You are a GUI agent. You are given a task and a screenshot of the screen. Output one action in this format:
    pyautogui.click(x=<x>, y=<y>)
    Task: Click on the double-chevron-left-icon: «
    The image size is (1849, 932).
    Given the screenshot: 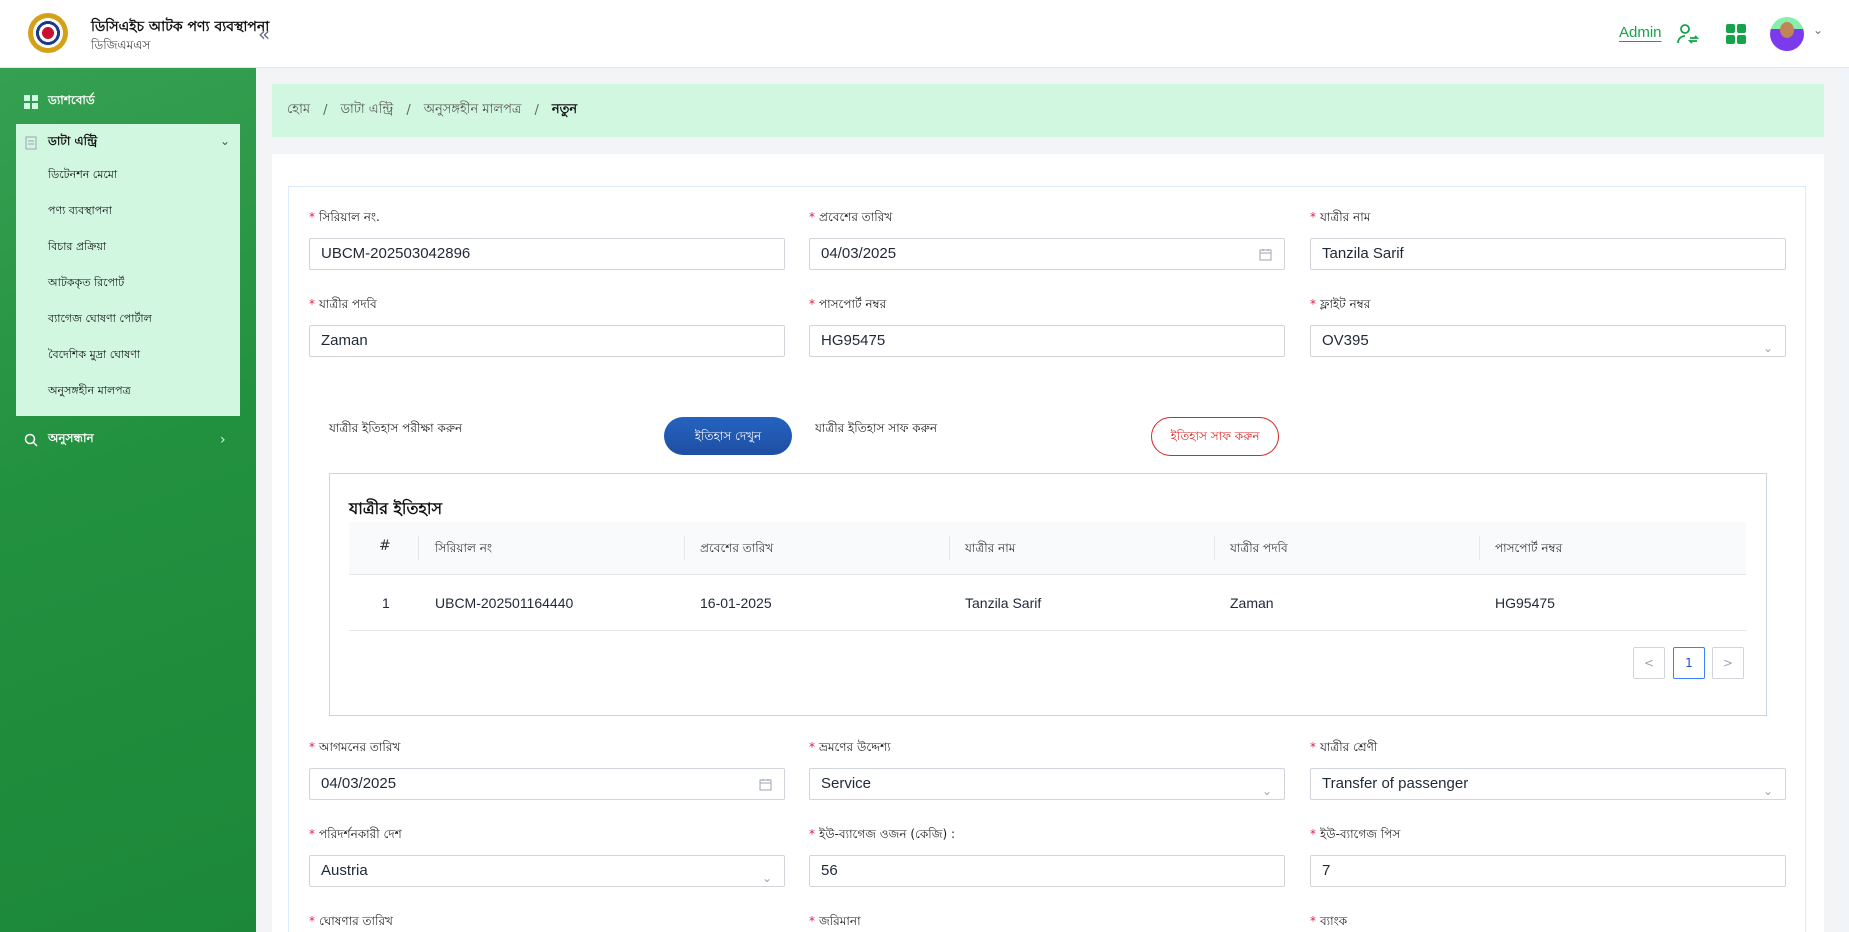 What is the action you would take?
    pyautogui.click(x=264, y=34)
    